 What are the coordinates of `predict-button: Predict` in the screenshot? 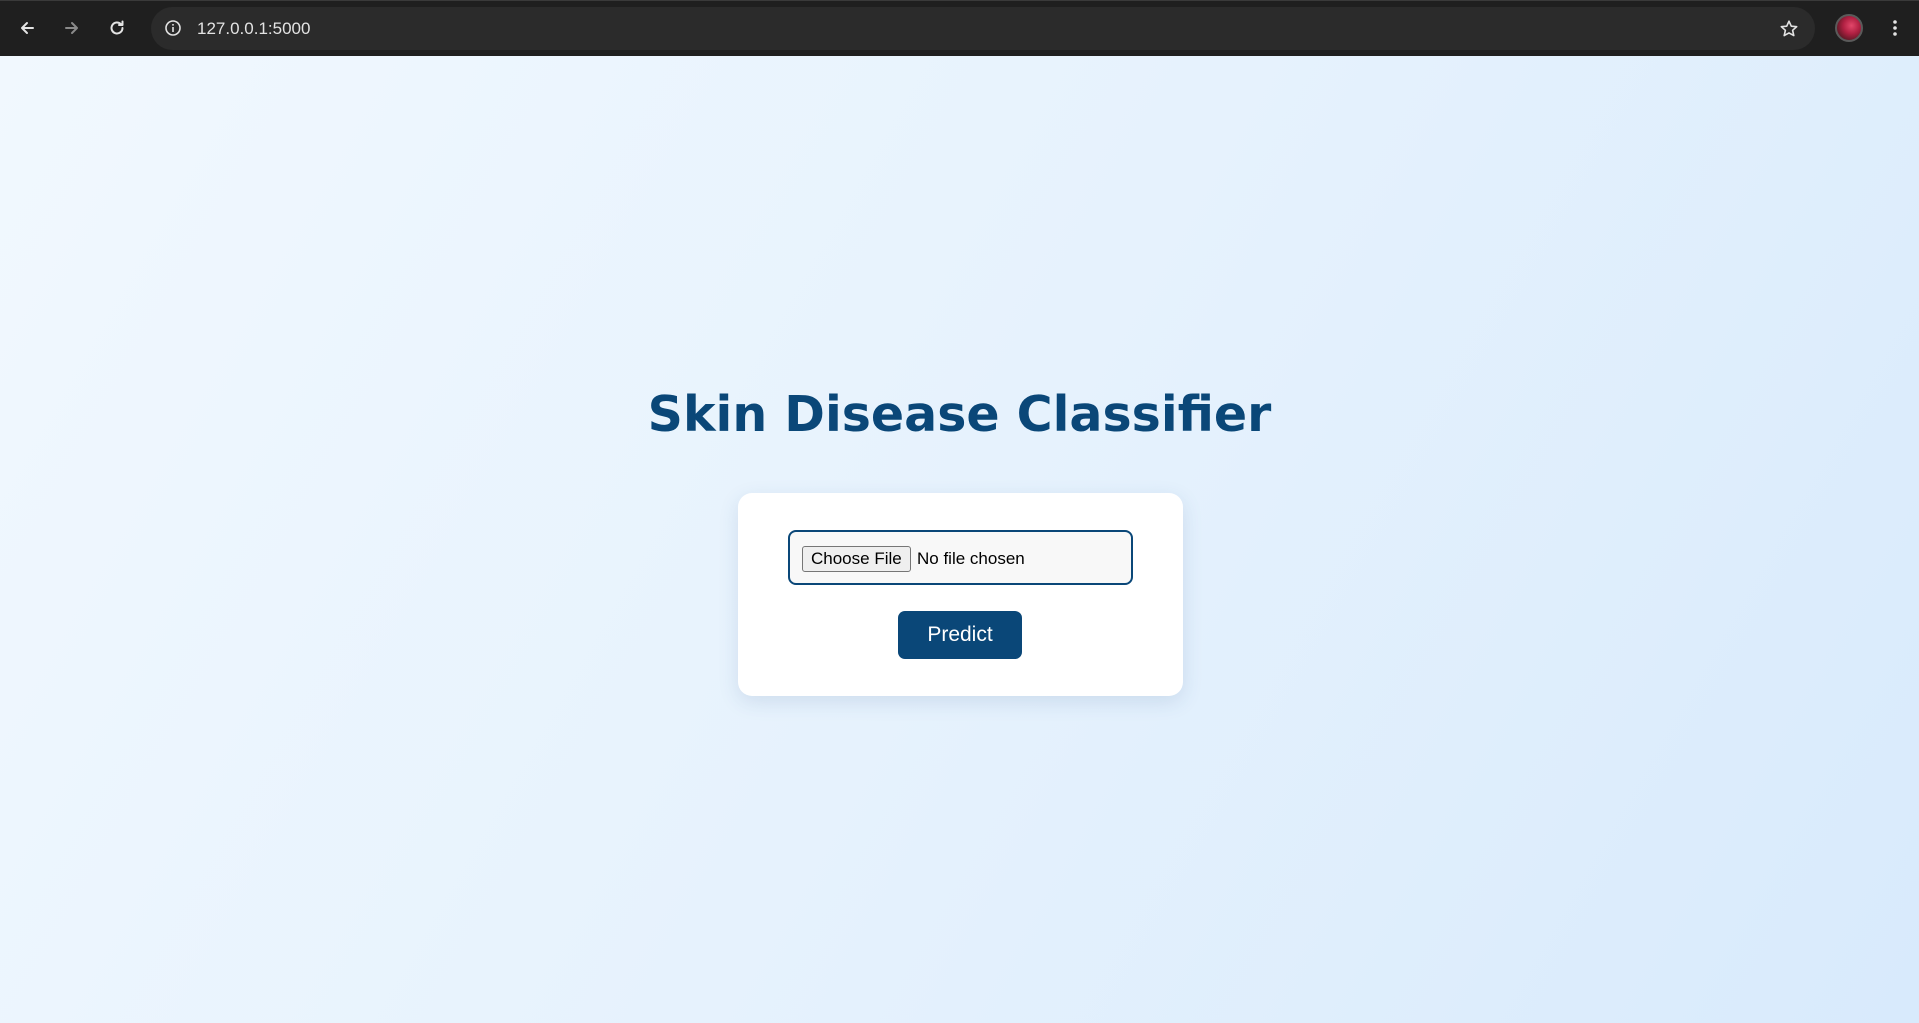 It's located at (960, 635).